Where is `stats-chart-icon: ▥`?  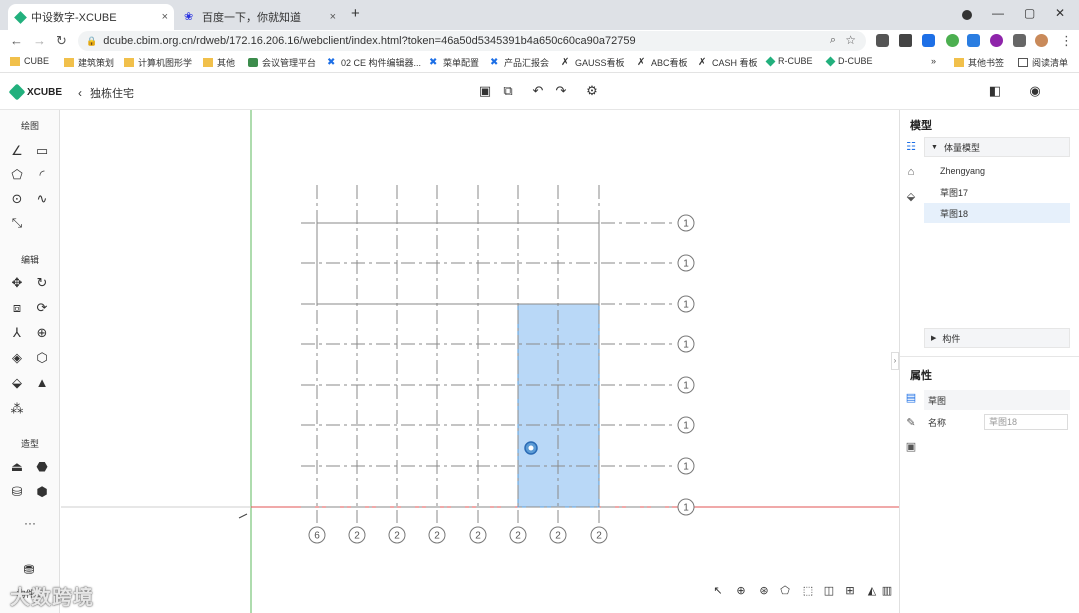
stats-chart-icon: ▥ is located at coordinates (887, 591).